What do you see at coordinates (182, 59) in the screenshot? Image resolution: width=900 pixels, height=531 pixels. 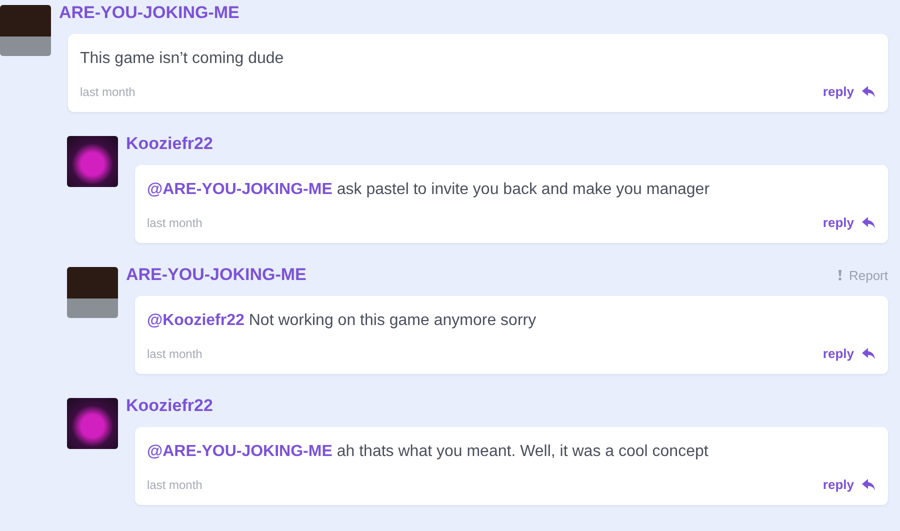 I see `comment-text: This game isn’t coming dude` at bounding box center [182, 59].